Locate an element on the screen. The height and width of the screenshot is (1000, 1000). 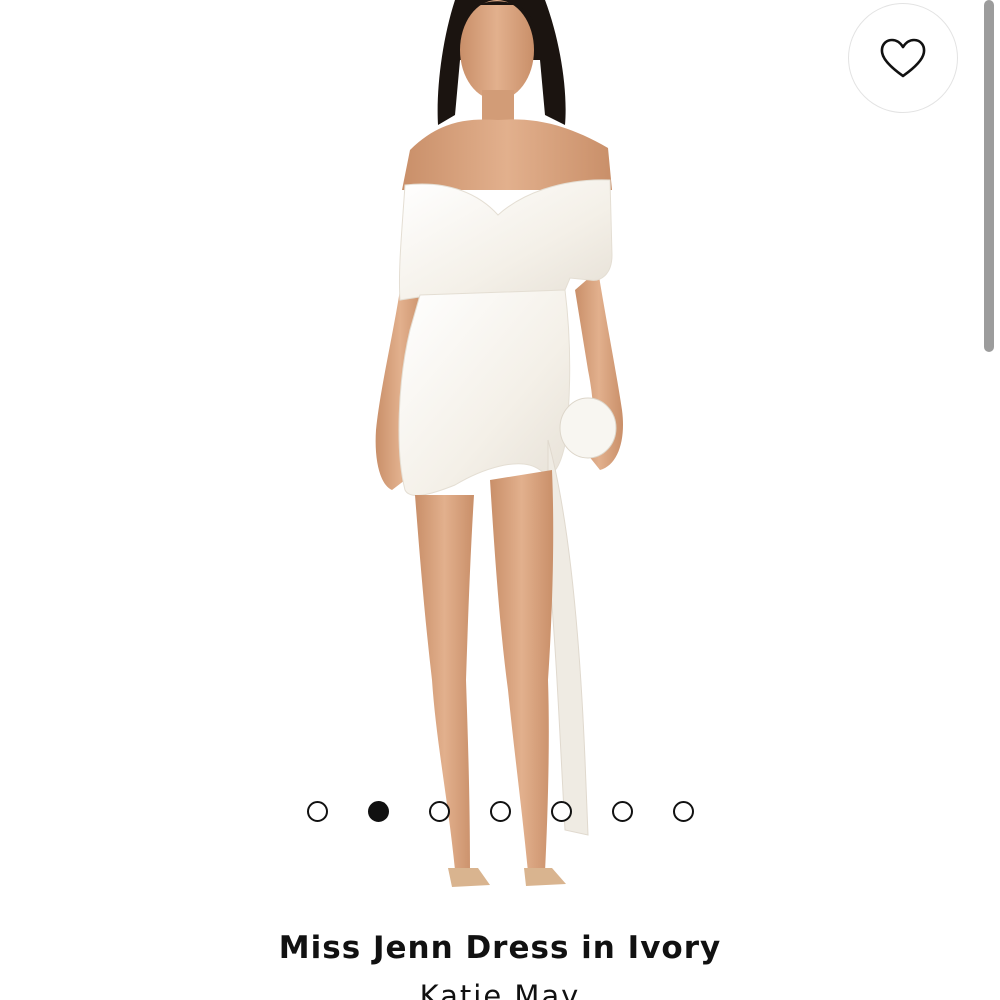
wishlist-button is located at coordinates (903, 58).